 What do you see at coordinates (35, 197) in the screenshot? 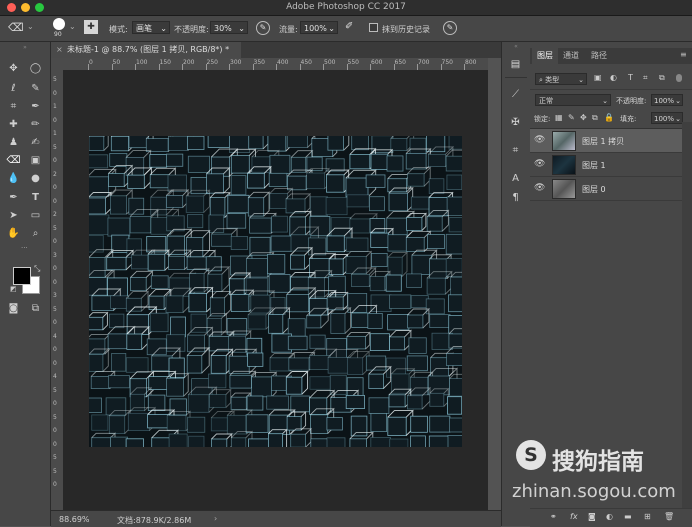
I see `type-tool-icon: T` at bounding box center [35, 197].